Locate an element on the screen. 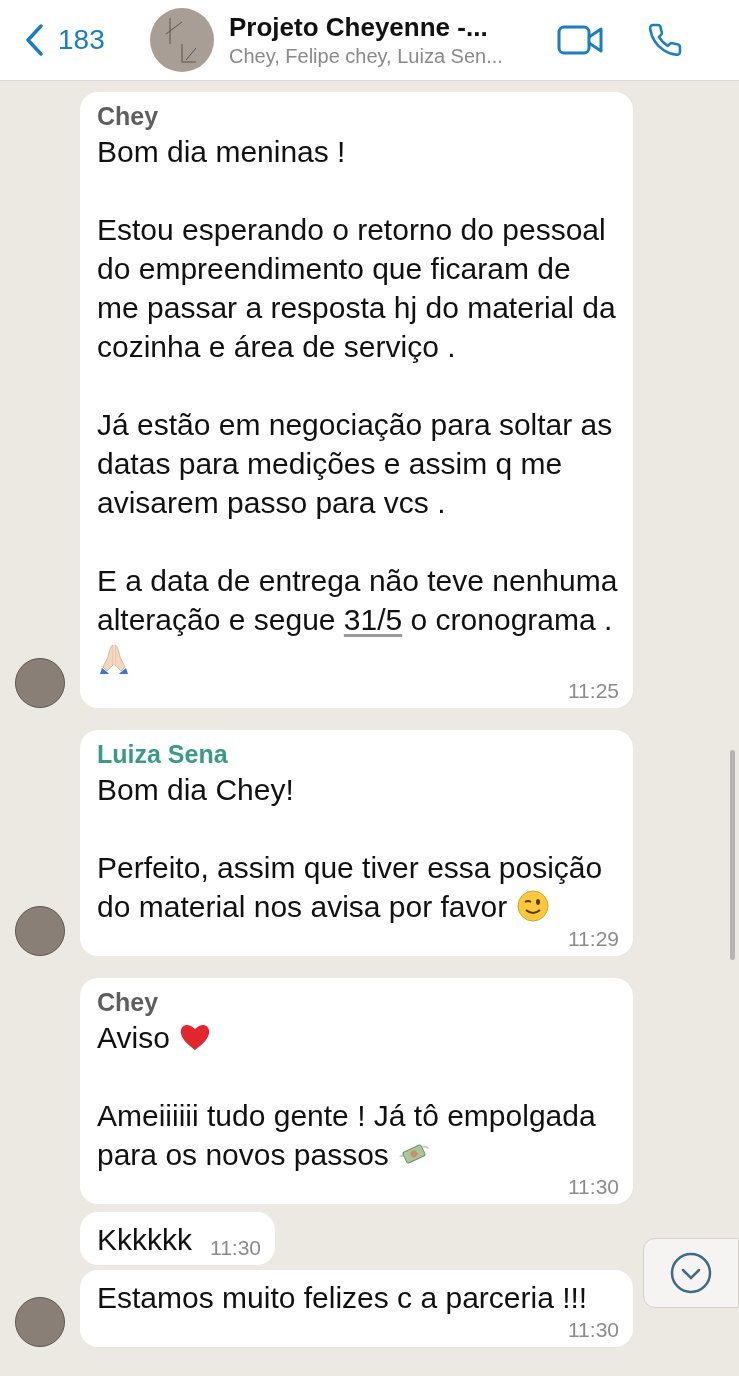 This screenshot has width=739, height=1376. message-text: Aviso is located at coordinates (358, 1037).